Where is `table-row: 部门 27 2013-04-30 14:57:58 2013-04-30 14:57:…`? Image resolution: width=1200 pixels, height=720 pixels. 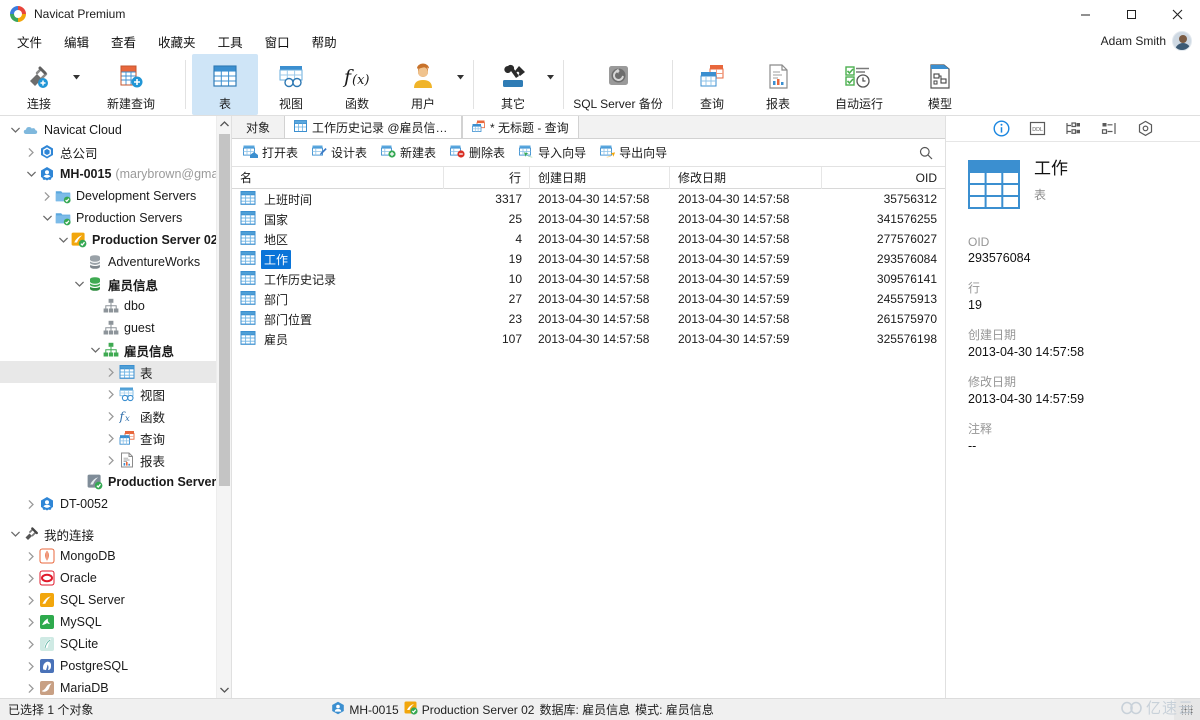
table-row: 部门 27 2013-04-30 14:57:58 2013-04-30 14:57:… is located at coordinates (588, 299).